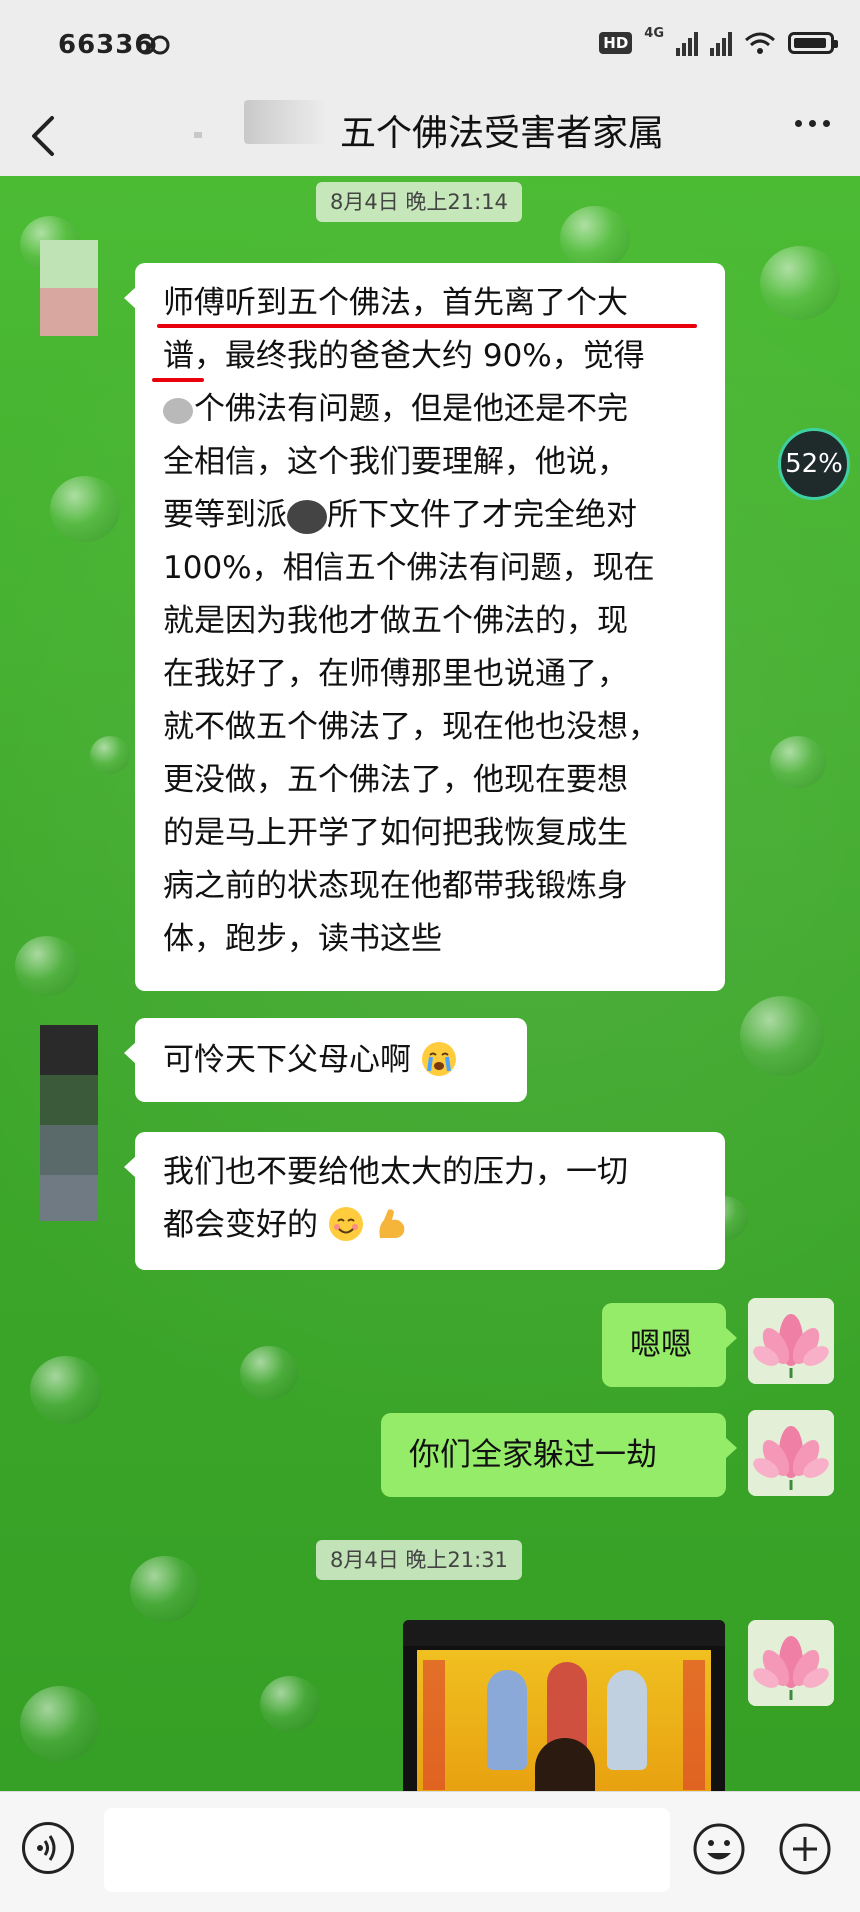  I want to click on image-person, so click(565, 1767).